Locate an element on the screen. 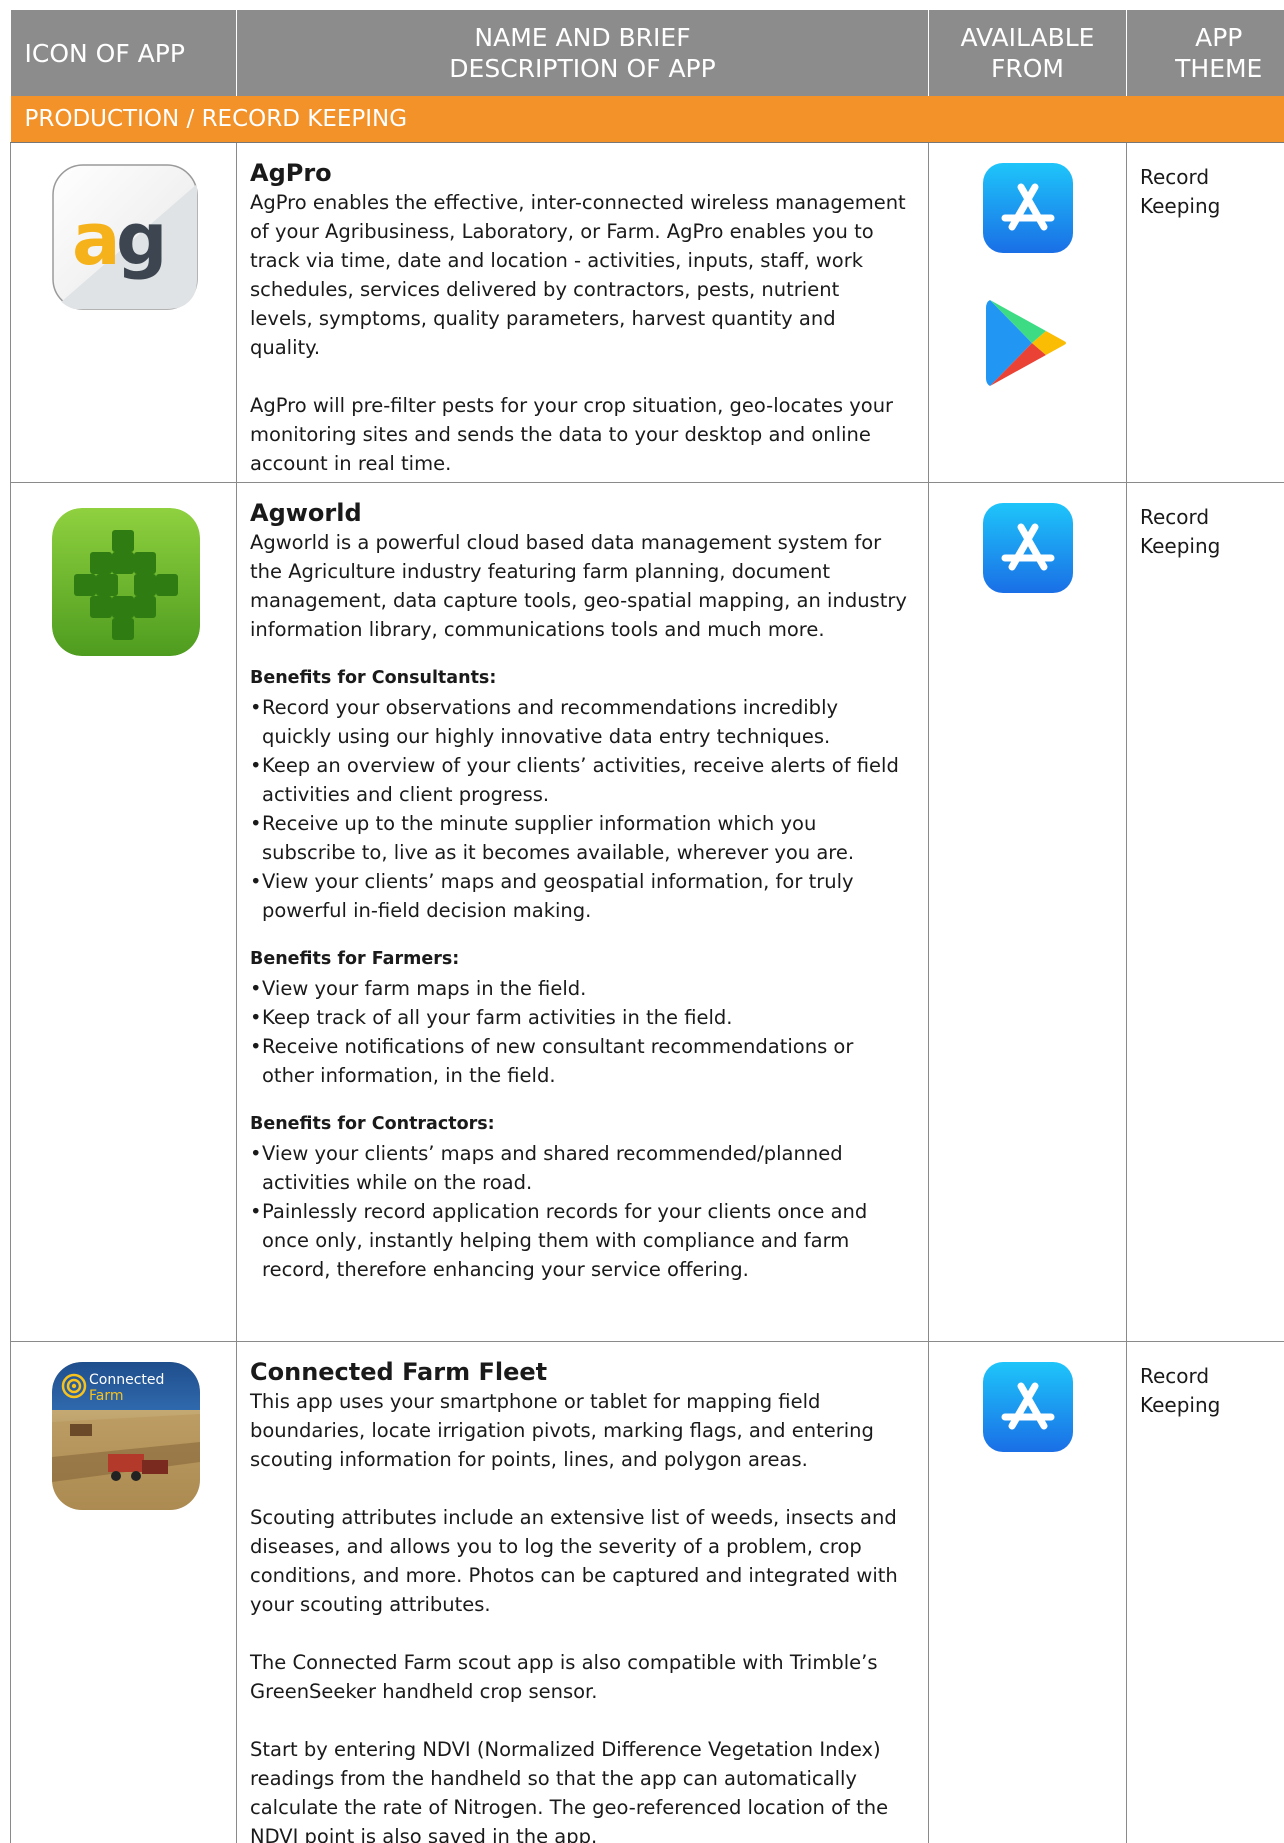  section-title: PRODUCTION / RECORD KEEPING is located at coordinates (647, 119).